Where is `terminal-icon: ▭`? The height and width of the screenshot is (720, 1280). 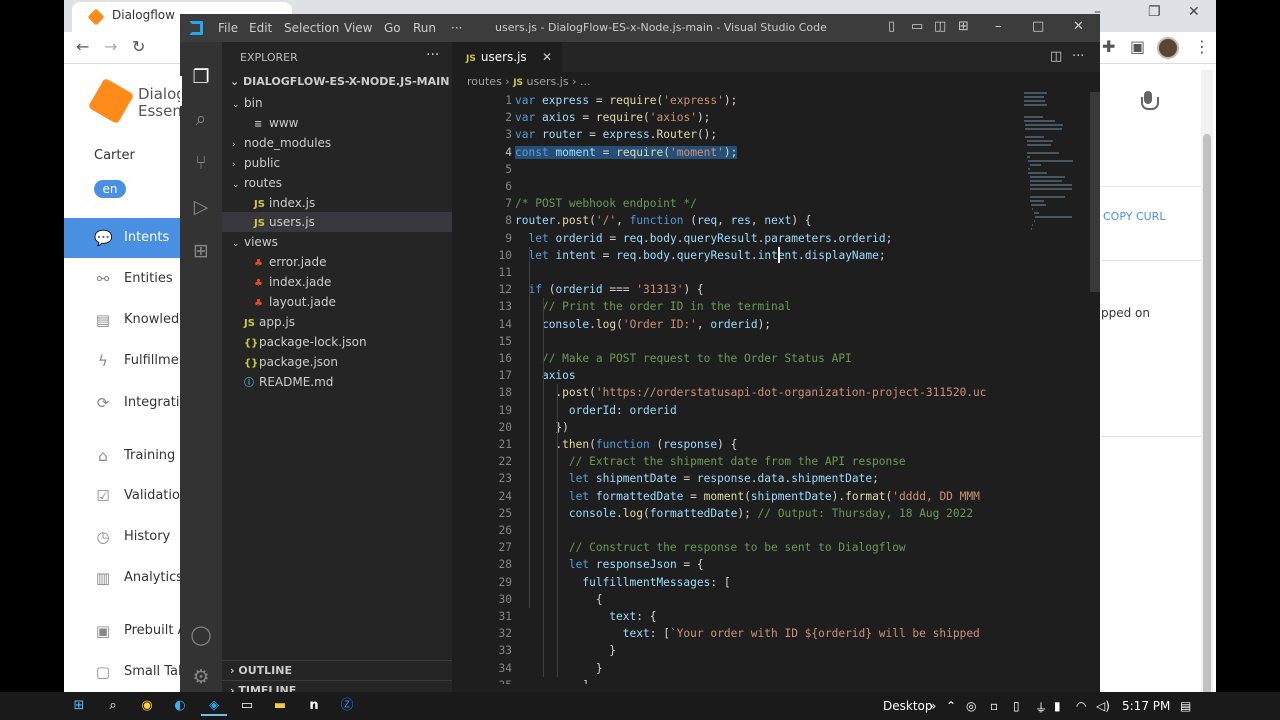
terminal-icon: ▭ is located at coordinates (247, 706).